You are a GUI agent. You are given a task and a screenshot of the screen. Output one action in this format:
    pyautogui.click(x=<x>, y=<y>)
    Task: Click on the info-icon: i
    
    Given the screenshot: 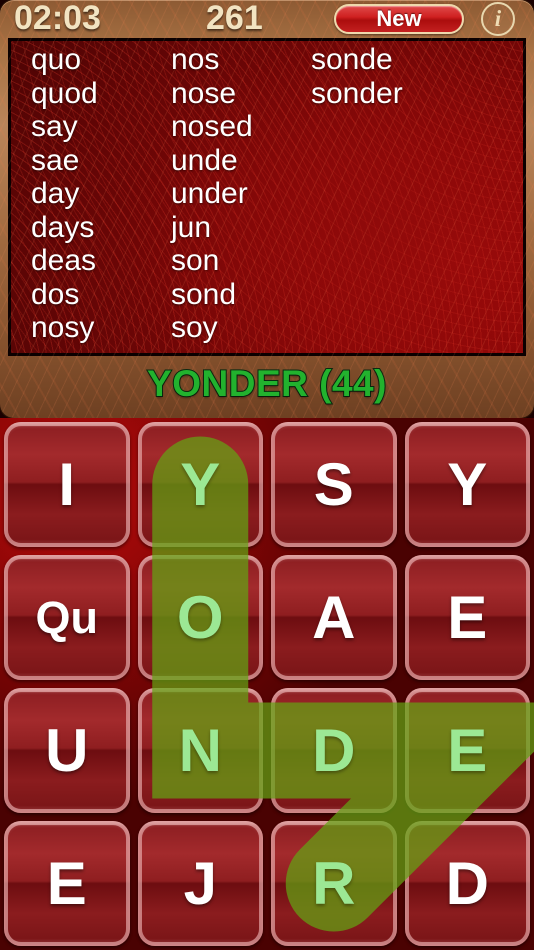 What is the action you would take?
    pyautogui.click(x=498, y=19)
    